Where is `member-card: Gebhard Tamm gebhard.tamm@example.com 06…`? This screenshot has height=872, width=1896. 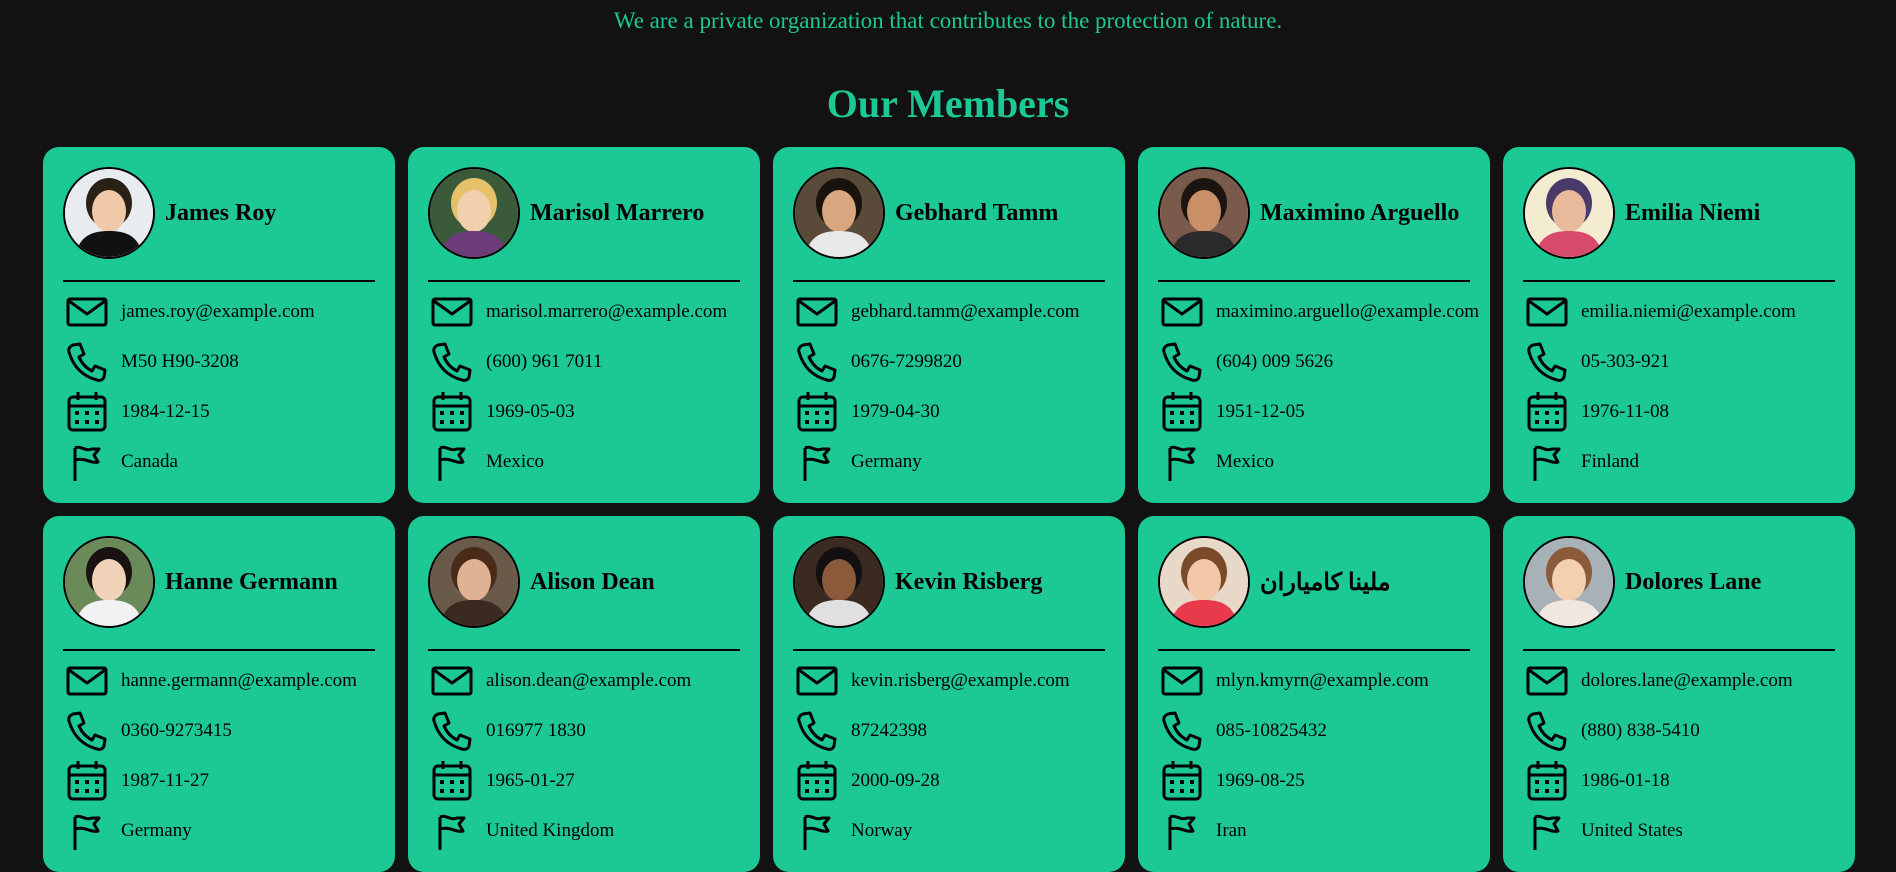 member-card: Gebhard Tamm gebhard.tamm@example.com 06… is located at coordinates (949, 325).